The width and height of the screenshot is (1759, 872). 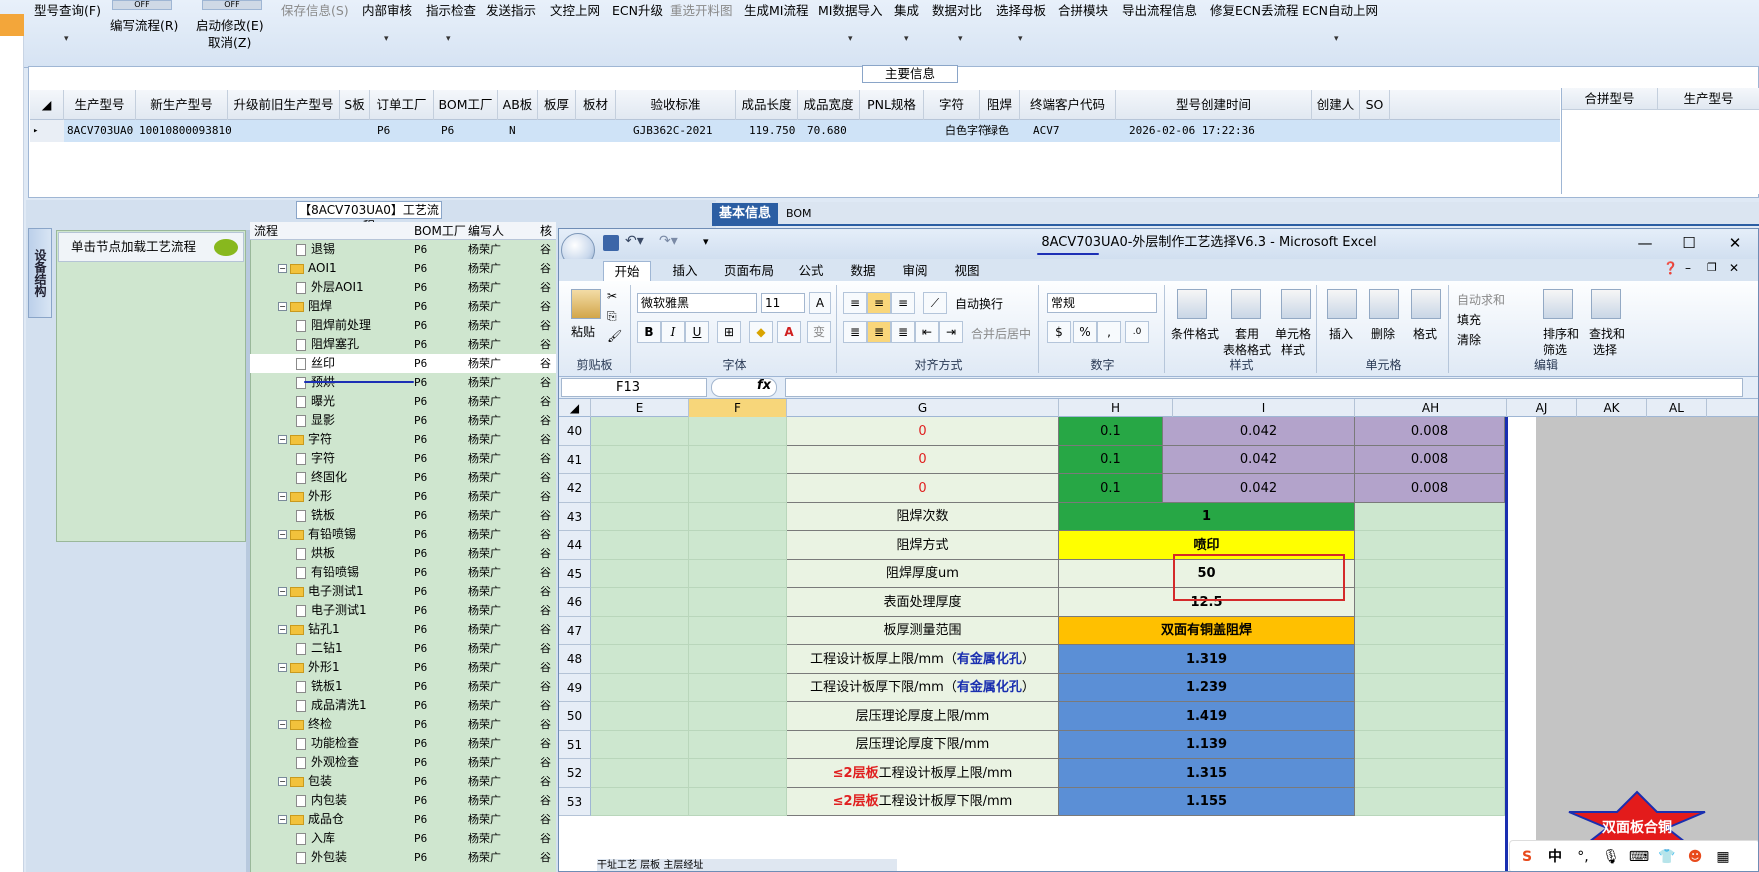 What do you see at coordinates (1612, 408) in the screenshot?
I see `col-ak: AK` at bounding box center [1612, 408].